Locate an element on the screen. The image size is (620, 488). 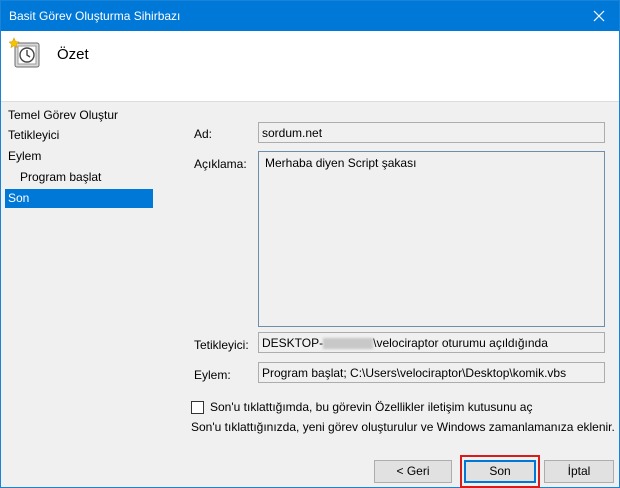
step-label: Son is located at coordinates (19, 198).